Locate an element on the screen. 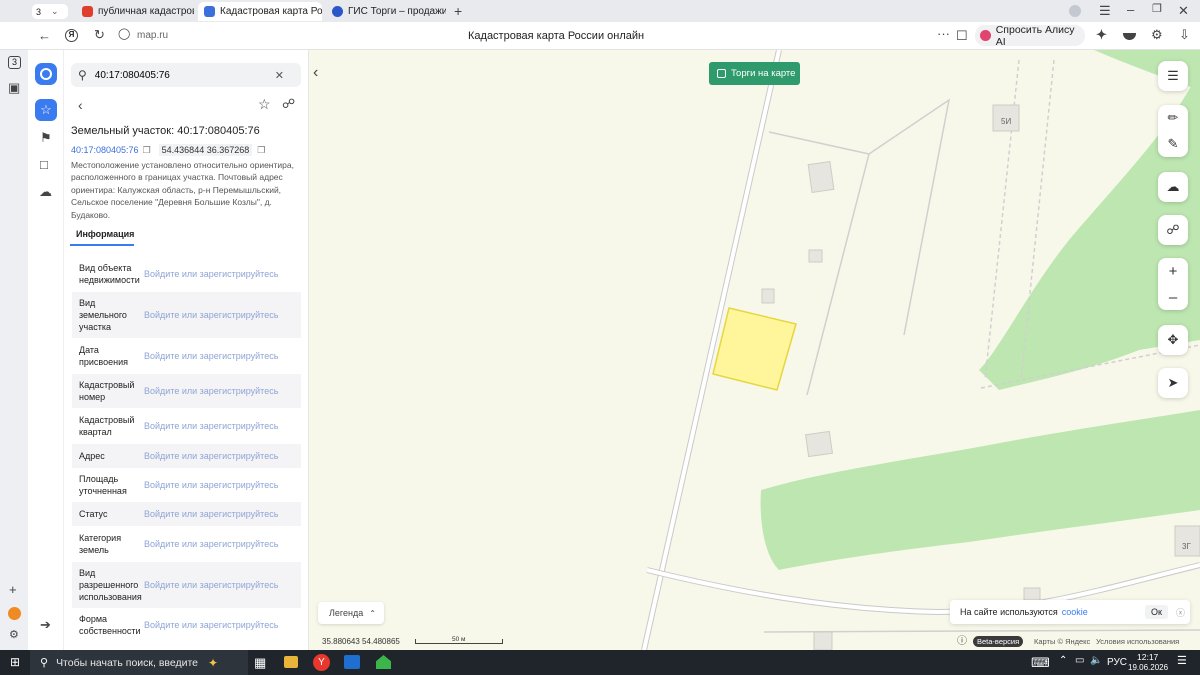  parcel-number-link: 40:17:080405:76 is located at coordinates (105, 150).